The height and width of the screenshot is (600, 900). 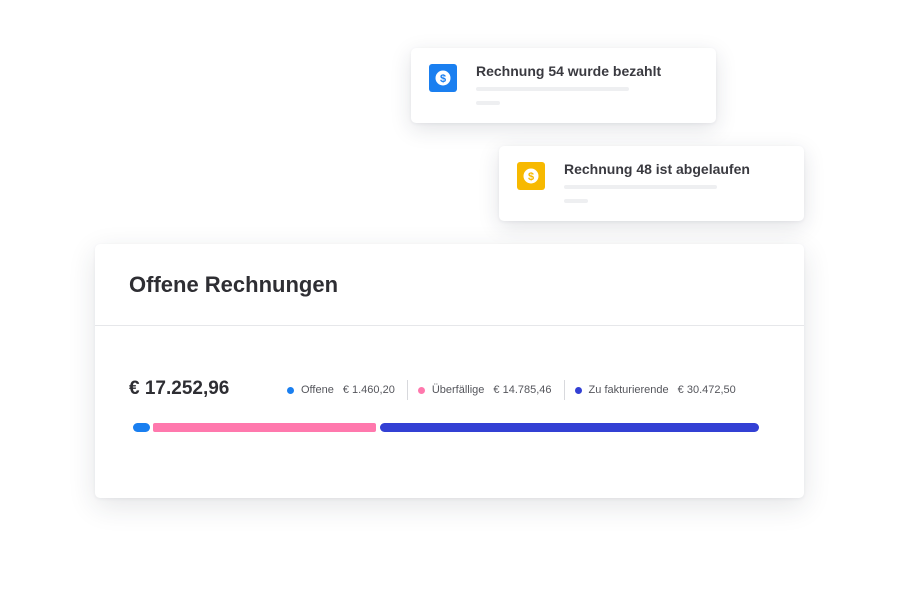 What do you see at coordinates (449, 325) in the screenshot?
I see `divider` at bounding box center [449, 325].